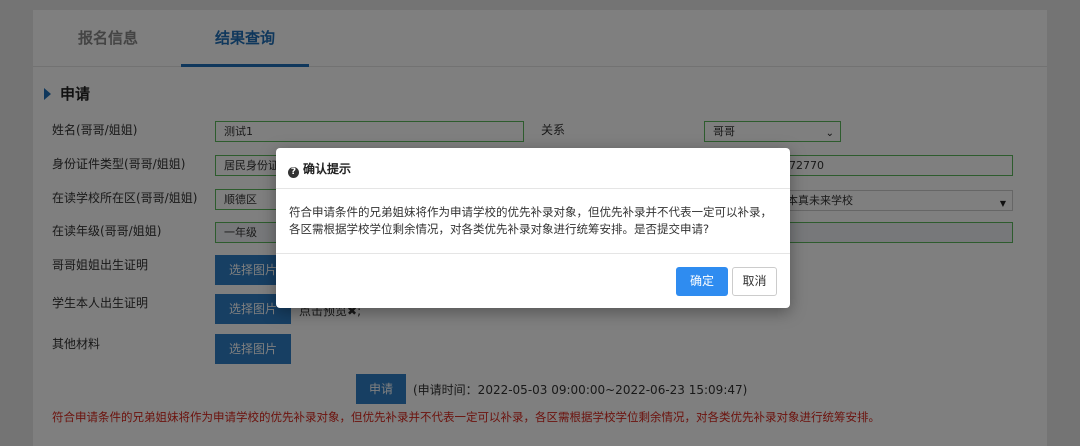 Image resolution: width=1080 pixels, height=446 pixels. Describe the element at coordinates (702, 281) in the screenshot. I see `confirm-button: 确定` at that location.